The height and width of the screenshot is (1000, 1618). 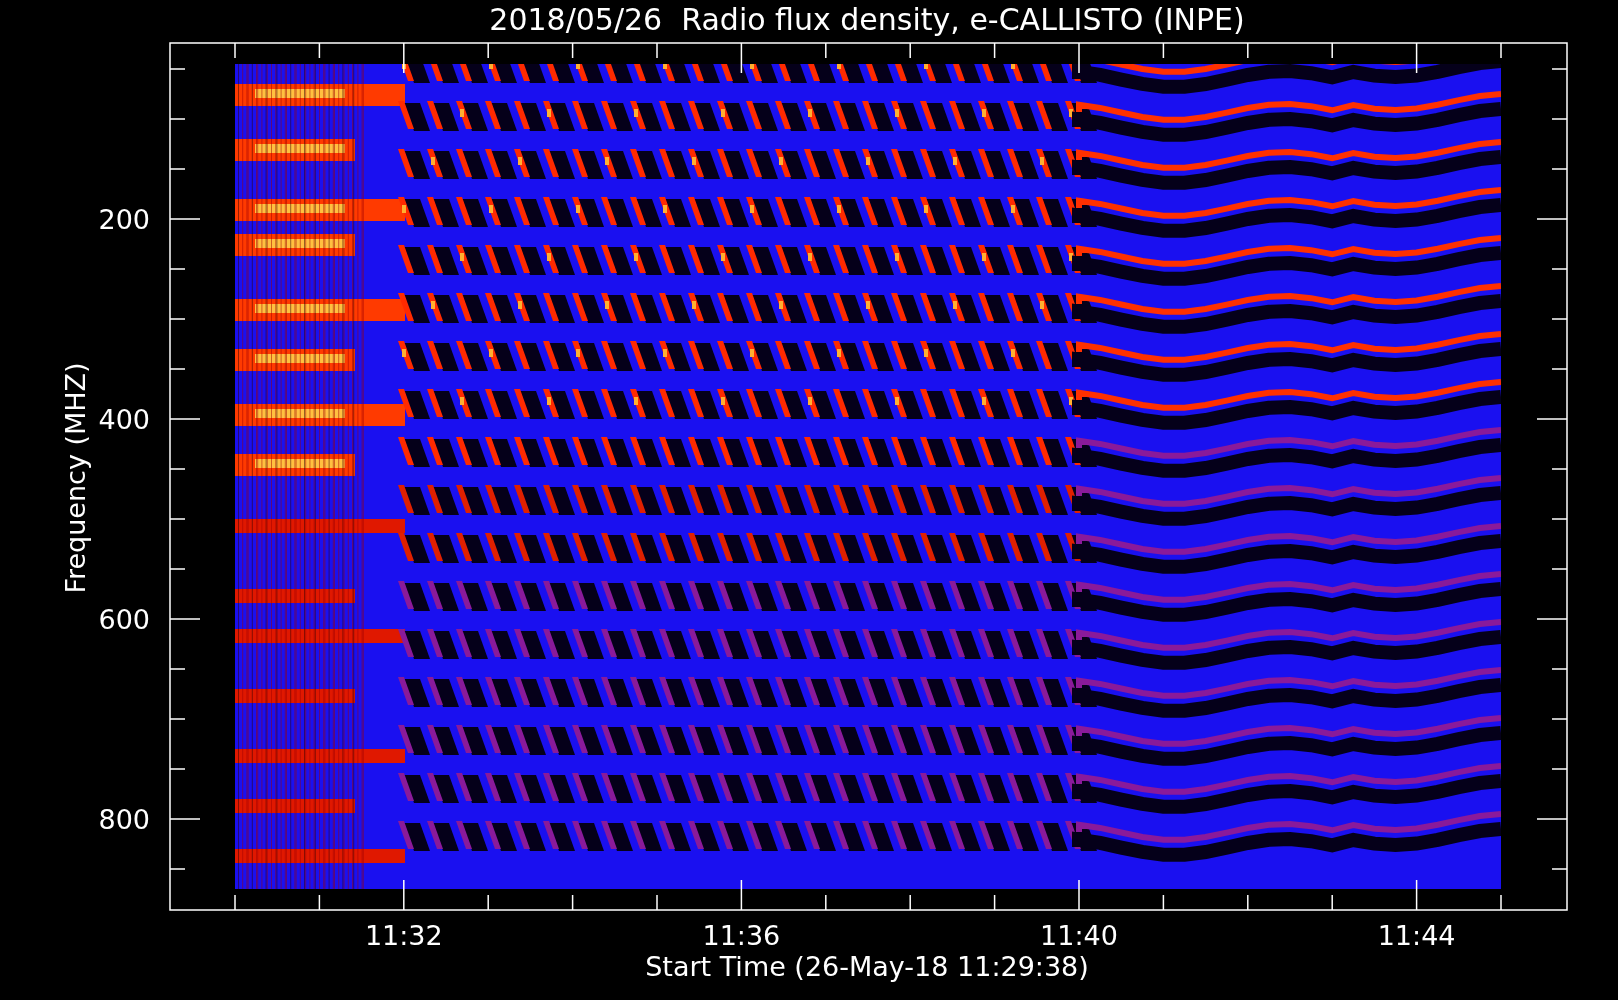 What do you see at coordinates (1079, 935) in the screenshot?
I see `x-tick-label: 11:40` at bounding box center [1079, 935].